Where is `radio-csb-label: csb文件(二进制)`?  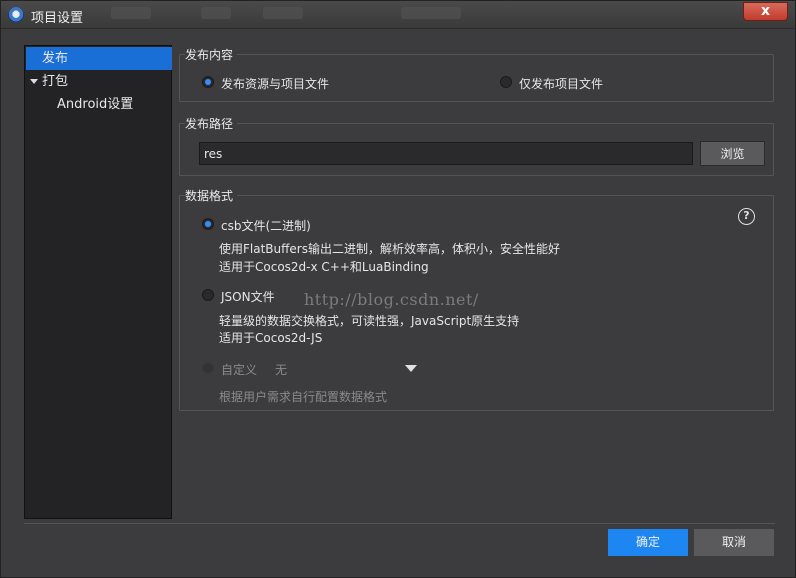
radio-csb-label: csb文件(二进制) is located at coordinates (266, 225).